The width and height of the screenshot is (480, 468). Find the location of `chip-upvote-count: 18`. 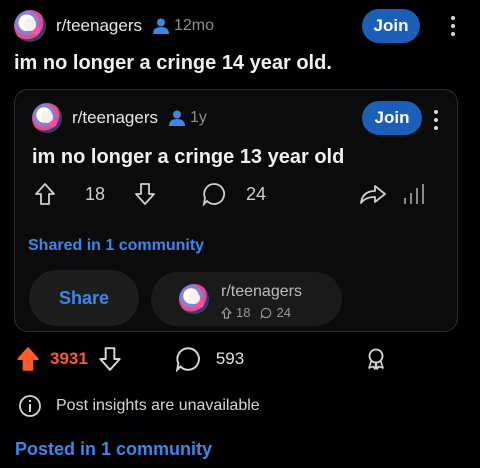

chip-upvote-count: 18 is located at coordinates (243, 312).